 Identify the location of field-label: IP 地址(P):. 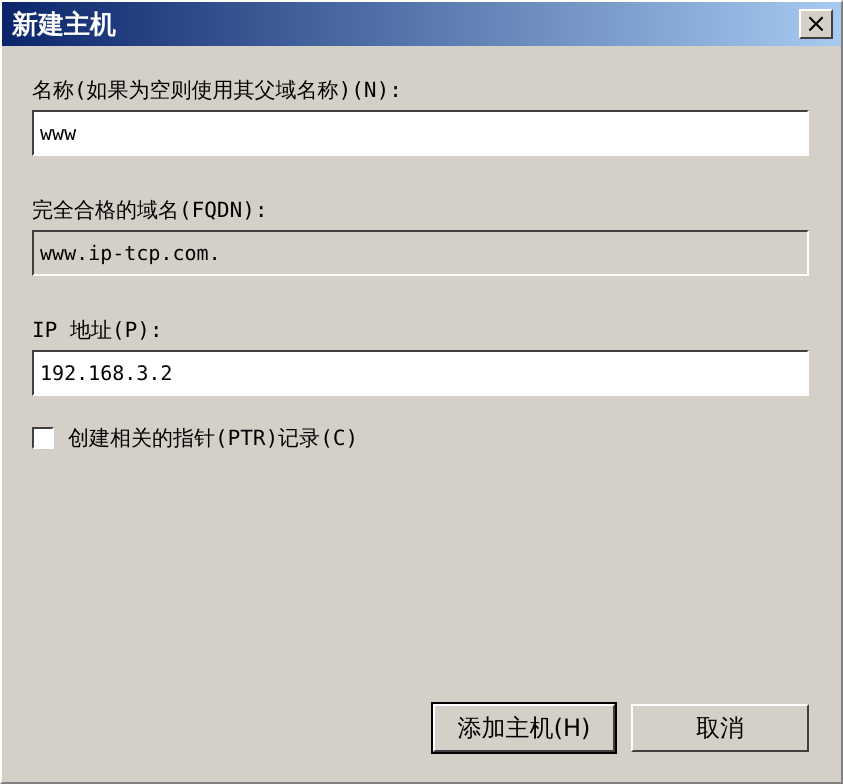
(98, 330).